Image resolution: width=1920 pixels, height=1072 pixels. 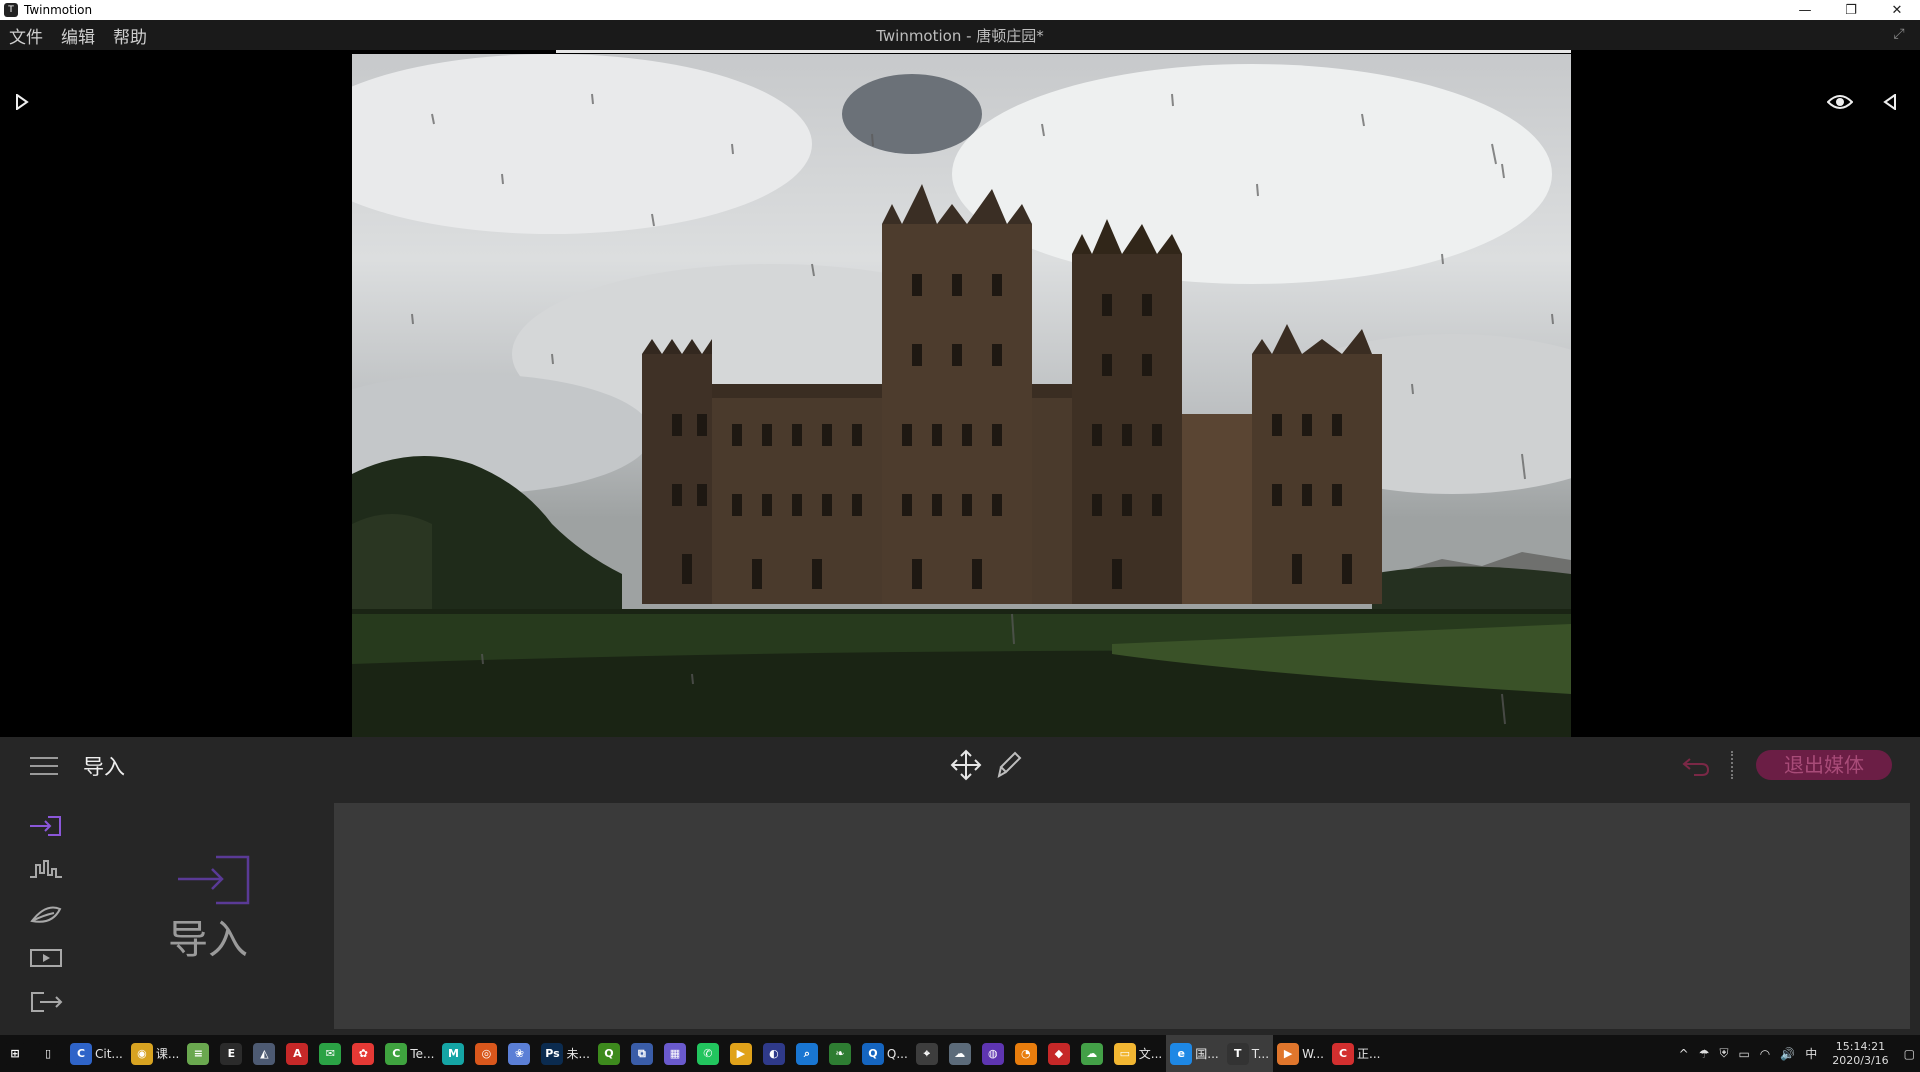 I want to click on eye-icon, so click(x=1840, y=102).